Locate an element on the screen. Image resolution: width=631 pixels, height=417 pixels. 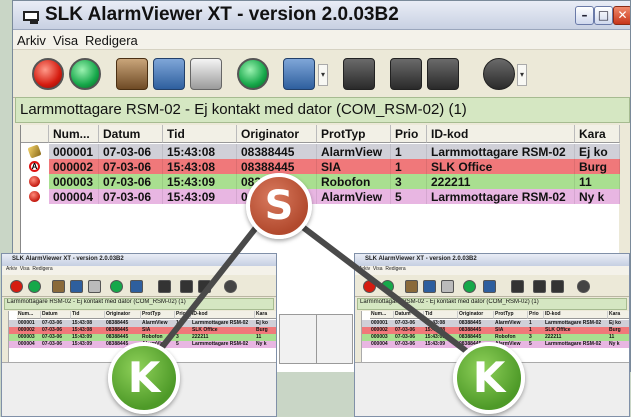
folder-image-icon is located at coordinates (299, 74).